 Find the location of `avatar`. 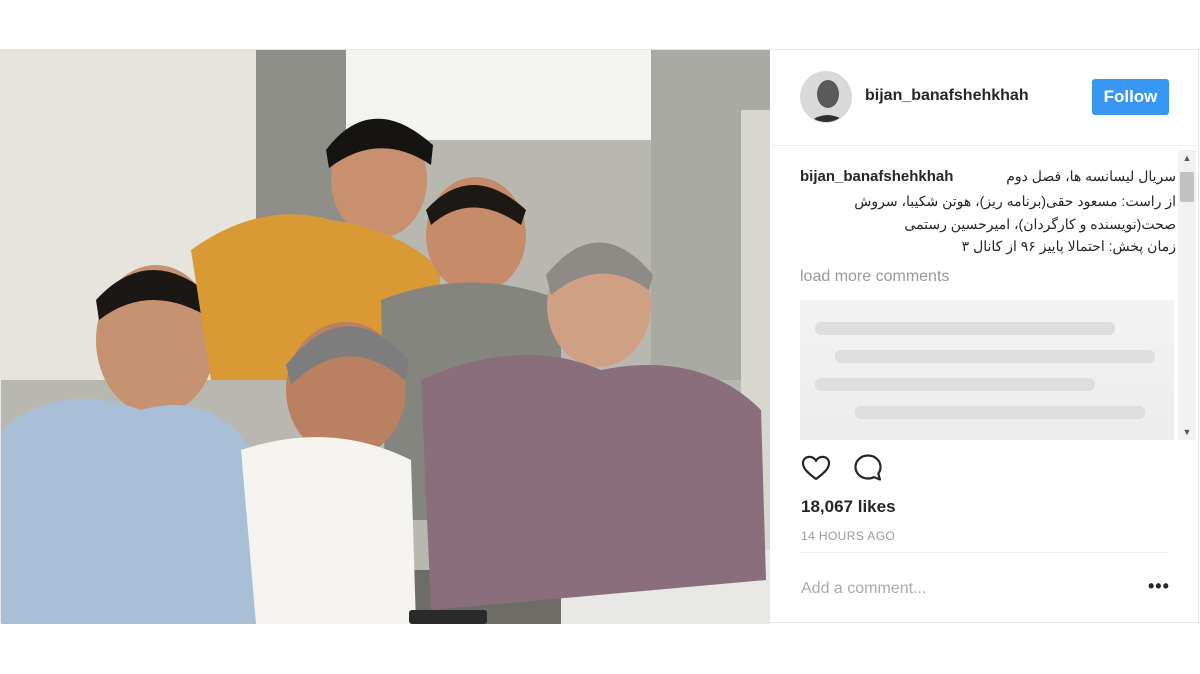

avatar is located at coordinates (826, 97).